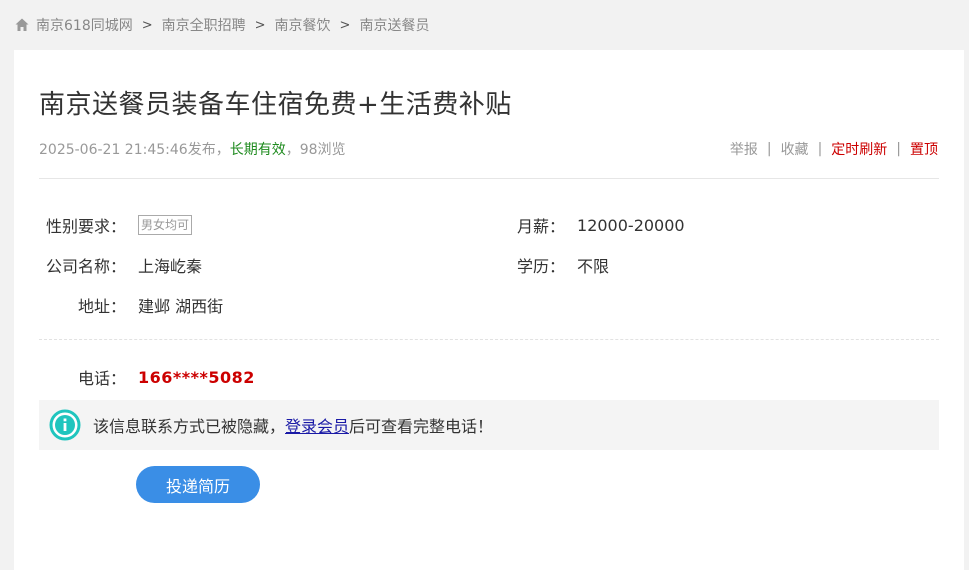  Describe the element at coordinates (84, 25) in the screenshot. I see `breadcrumb-link-site: 南京618同城网` at that location.